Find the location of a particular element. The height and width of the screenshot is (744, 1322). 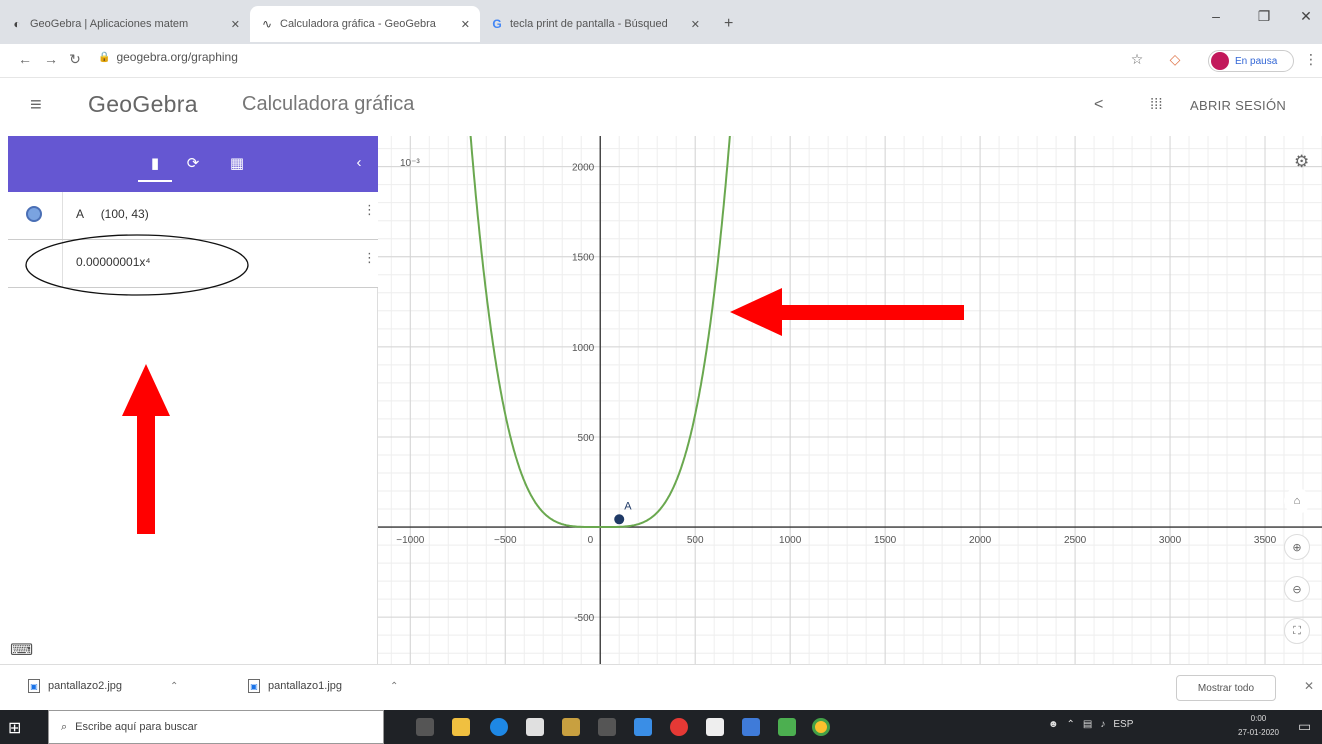

y-tick-label: -500 is located at coordinates (584, 618).